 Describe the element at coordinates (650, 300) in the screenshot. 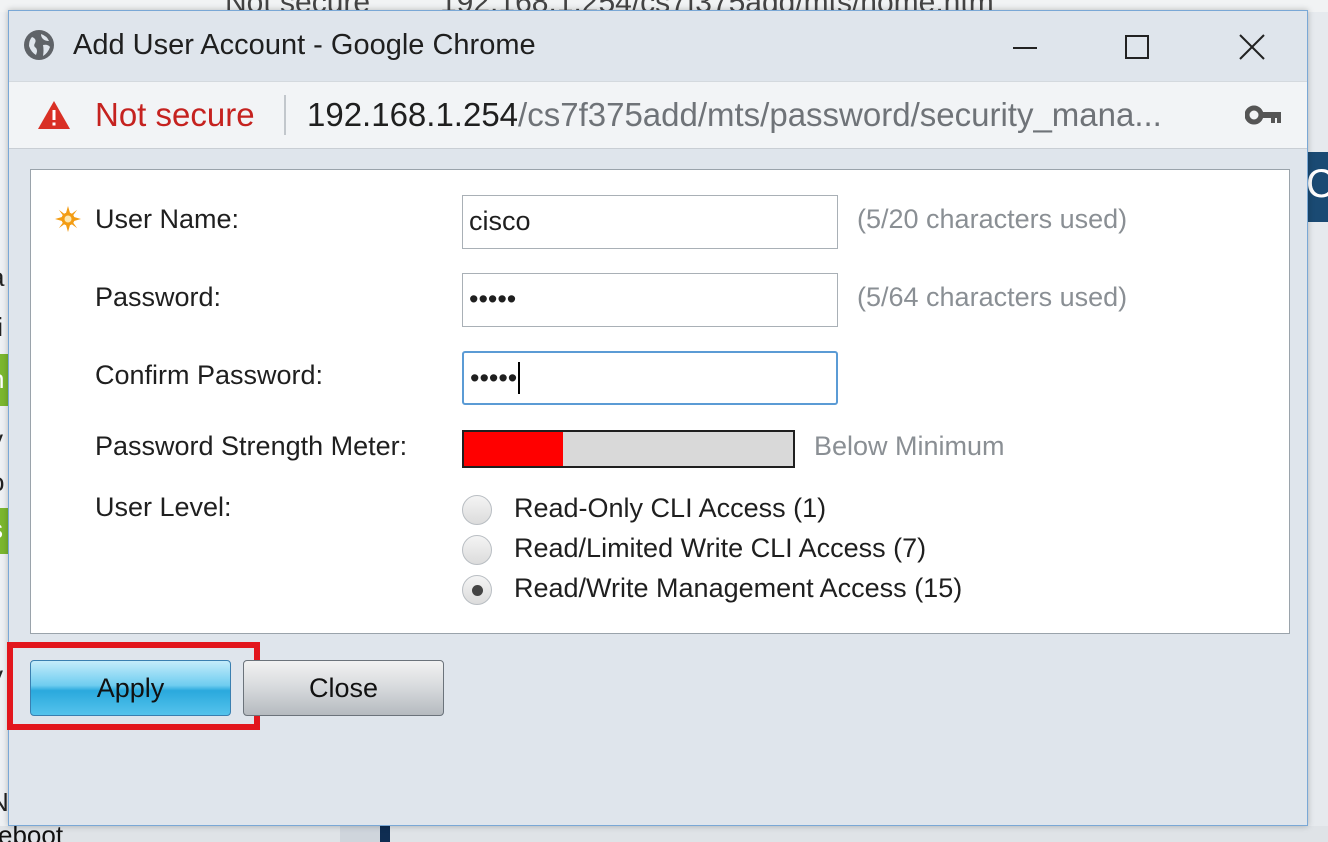

I see `password-field: •••••` at that location.